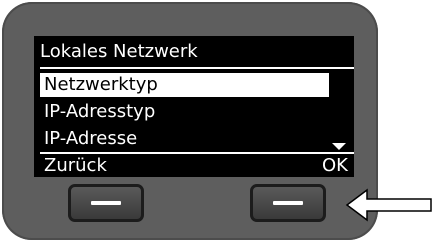 The width and height of the screenshot is (435, 244). I want to click on right-softkey-button, so click(288, 203).